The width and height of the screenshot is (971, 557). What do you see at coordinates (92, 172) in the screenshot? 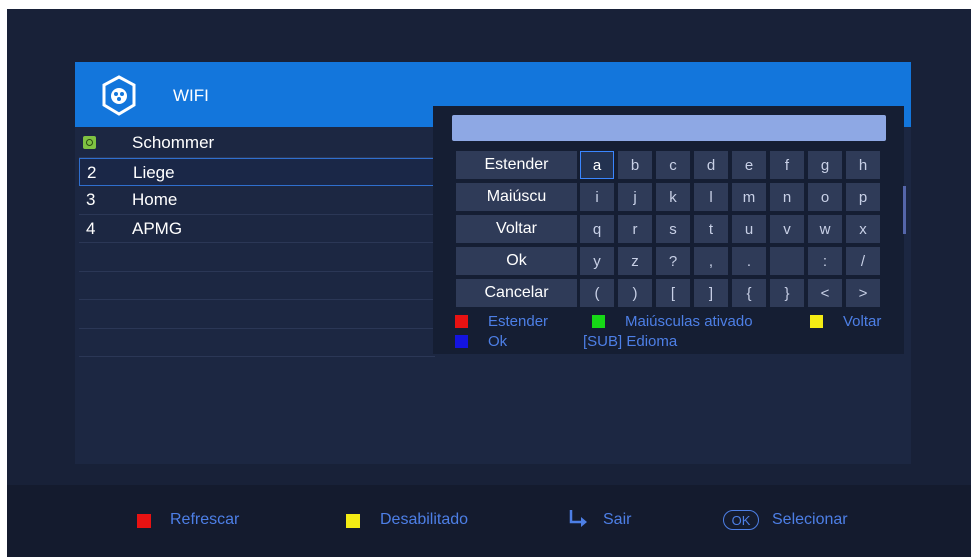
I see `network-number: 2` at bounding box center [92, 172].